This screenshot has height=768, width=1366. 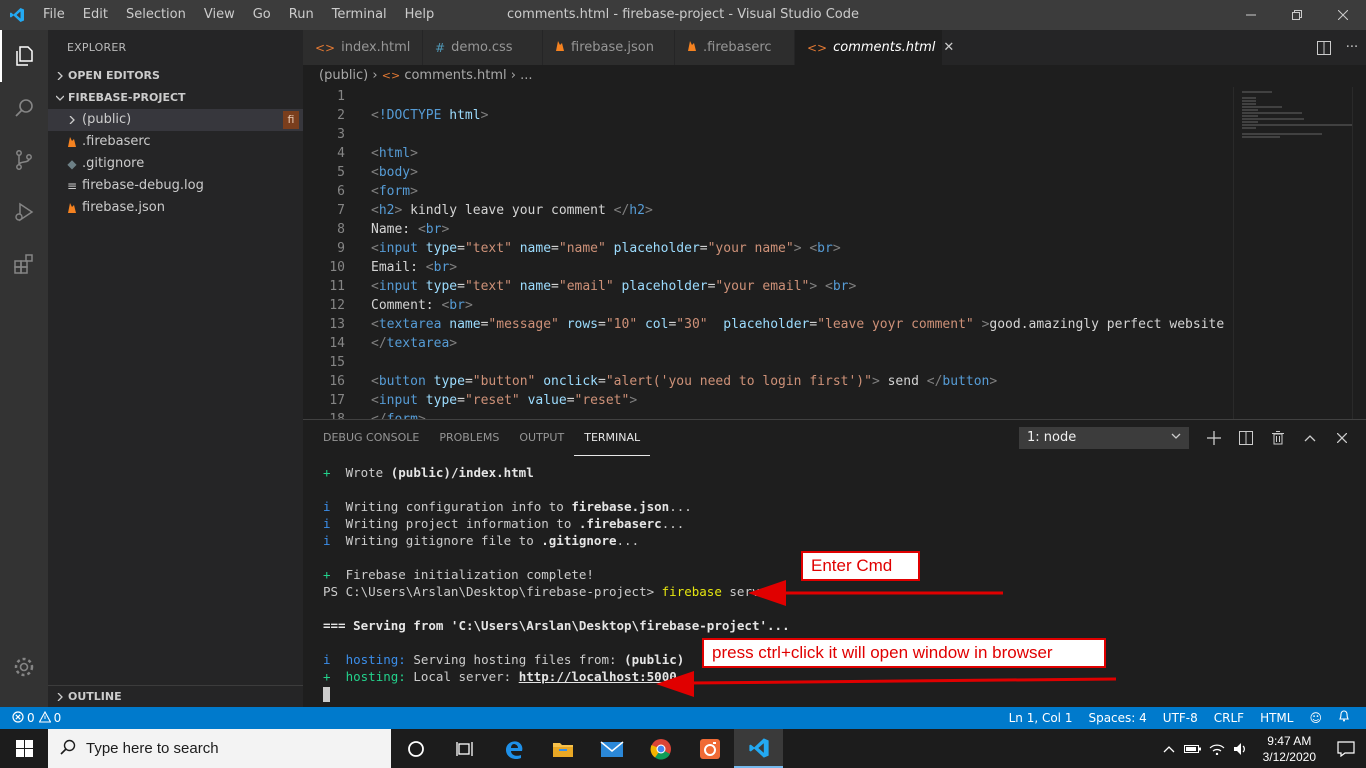 I want to click on code-line: 6 <form>, so click(x=834, y=191).